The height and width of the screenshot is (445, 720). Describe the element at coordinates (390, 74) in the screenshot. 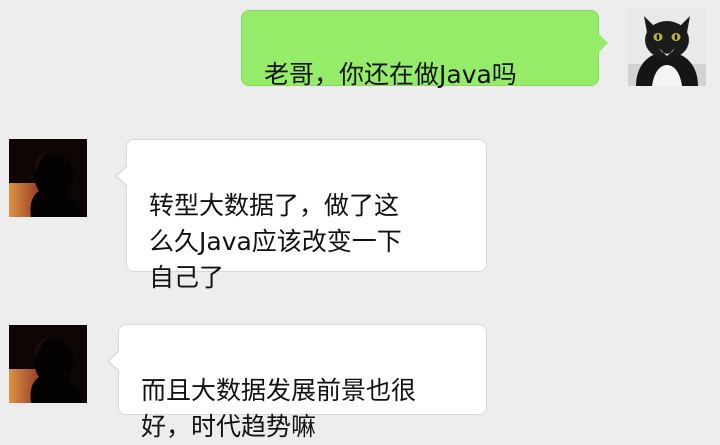

I see `message-text: 老哥，你还在做Java吗` at that location.